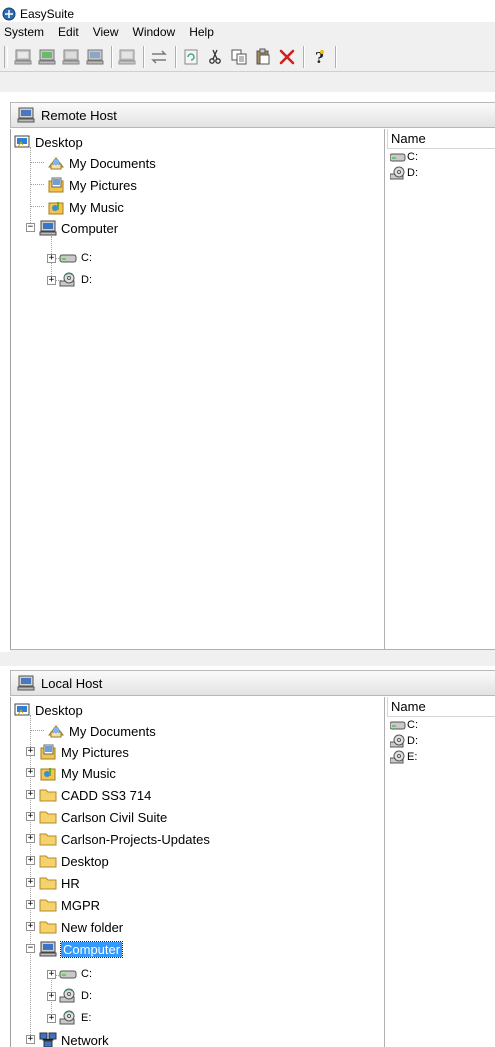 The image size is (495, 1047). Describe the element at coordinates (81, 927) in the screenshot. I see `tree-item-folder: New folder` at that location.